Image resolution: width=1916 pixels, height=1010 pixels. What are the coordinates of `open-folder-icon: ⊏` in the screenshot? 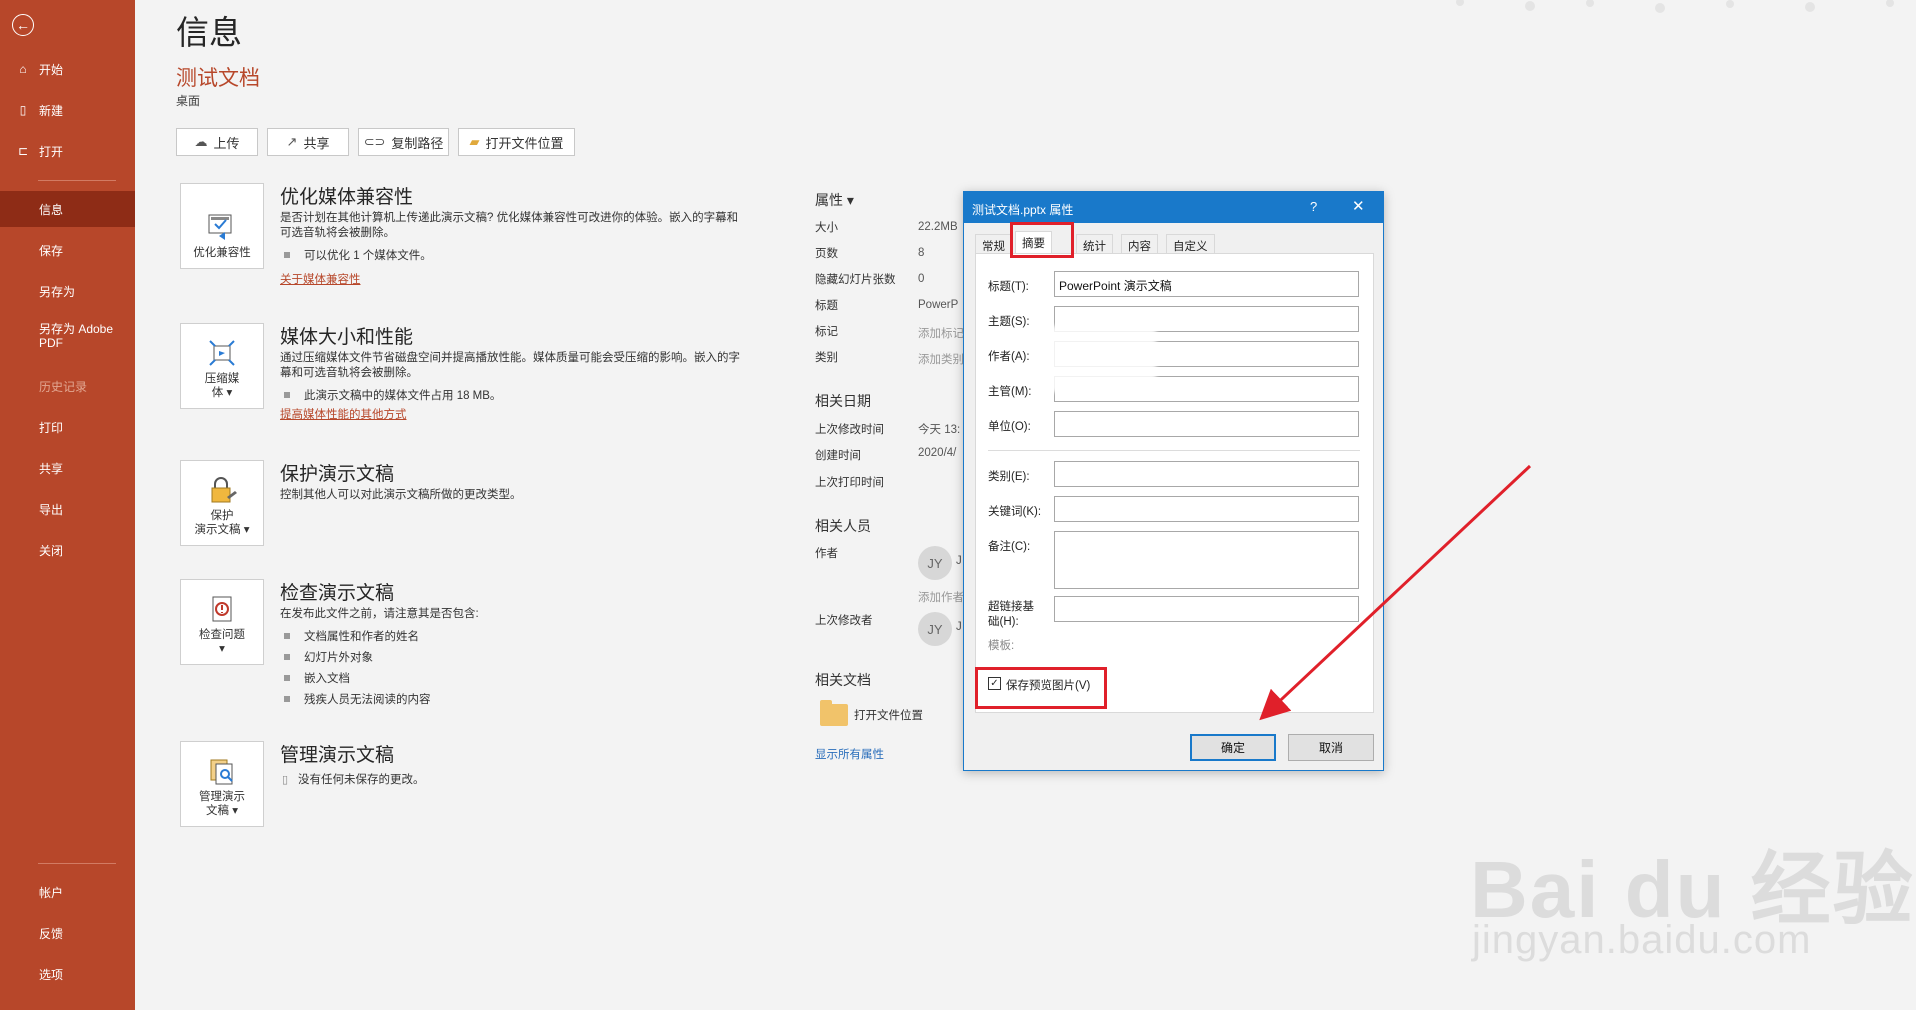 It's located at (23, 151).